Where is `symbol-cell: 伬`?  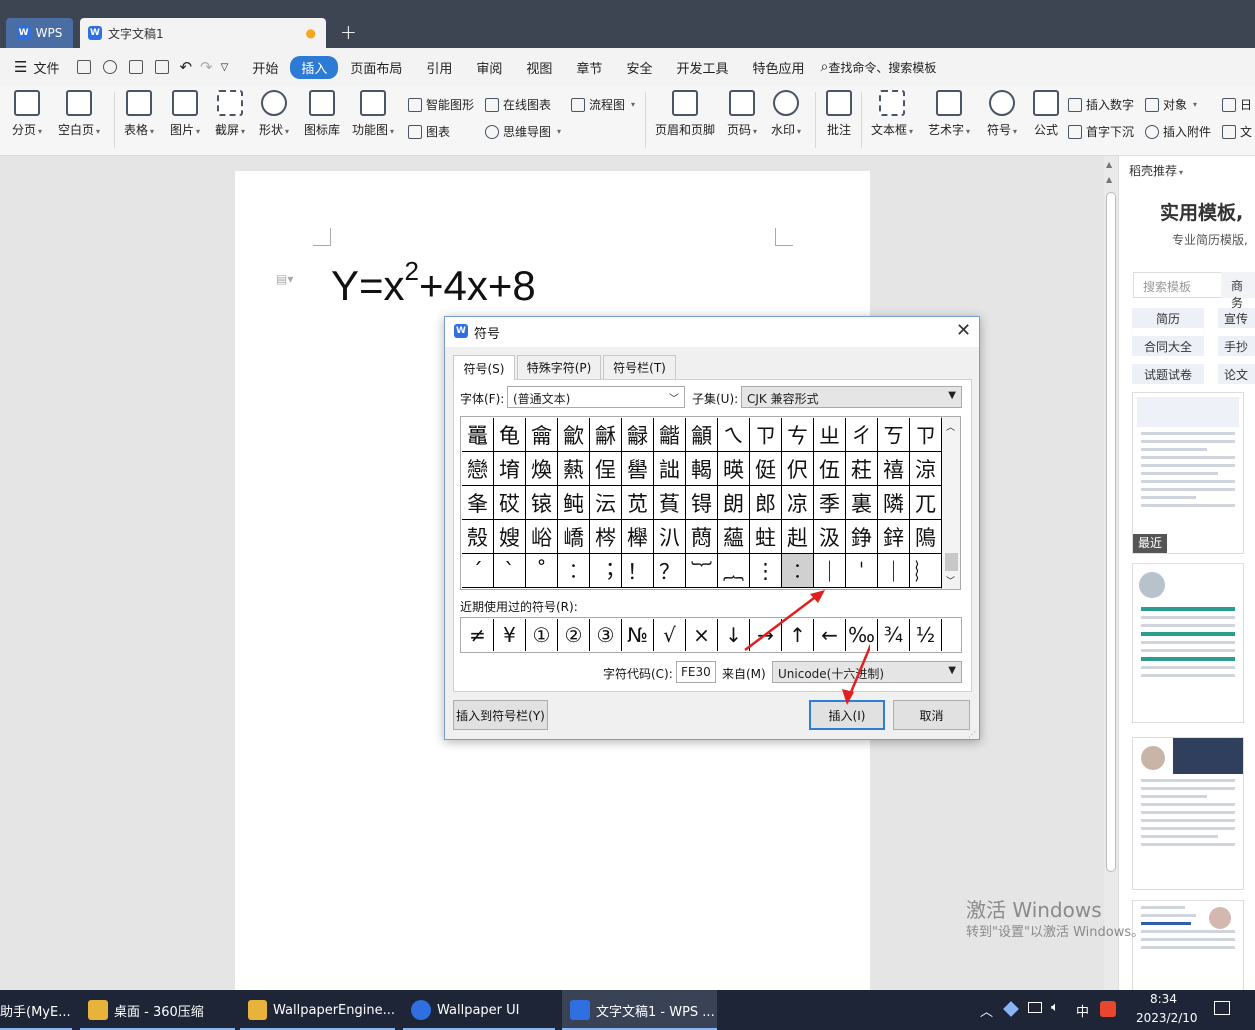 symbol-cell: 伬 is located at coordinates (798, 469).